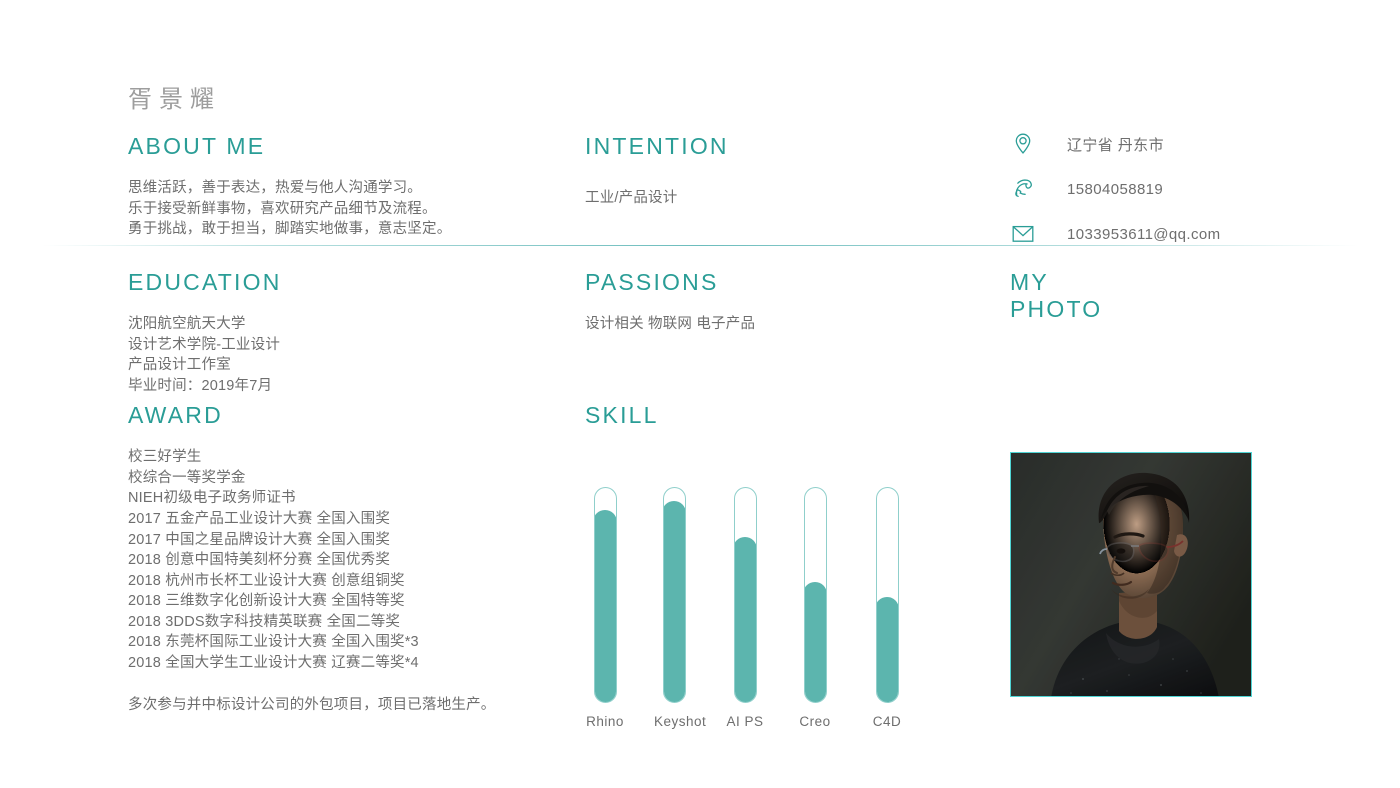 Image resolution: width=1400 pixels, height=788 pixels. I want to click on email-icon, so click(1023, 234).